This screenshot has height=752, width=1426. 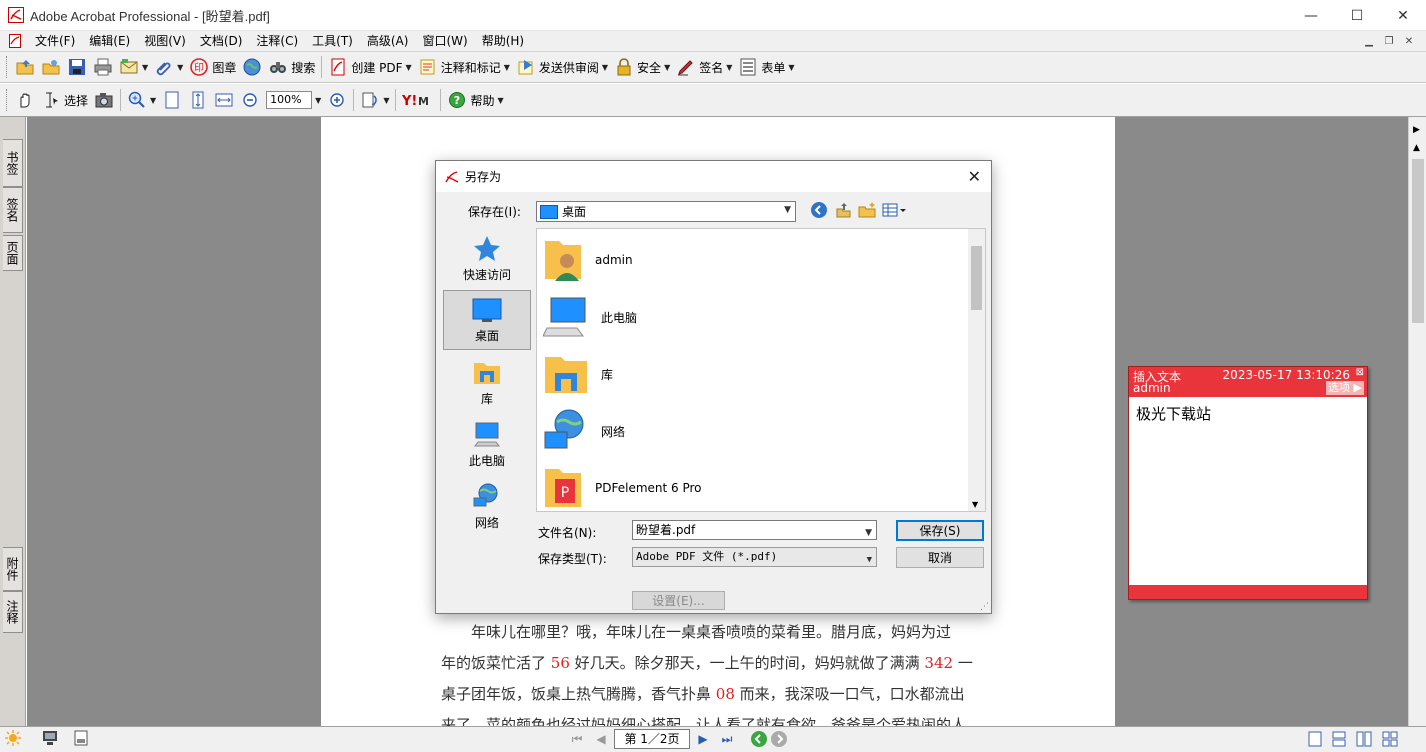 What do you see at coordinates (221, 41) in the screenshot?
I see `menu-document: 文档(D)` at bounding box center [221, 41].